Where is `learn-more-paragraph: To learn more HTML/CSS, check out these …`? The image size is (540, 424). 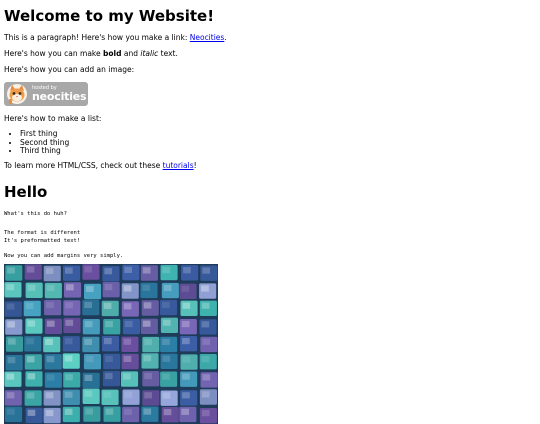 learn-more-paragraph: To learn more HTML/CSS, check out these … is located at coordinates (269, 165).